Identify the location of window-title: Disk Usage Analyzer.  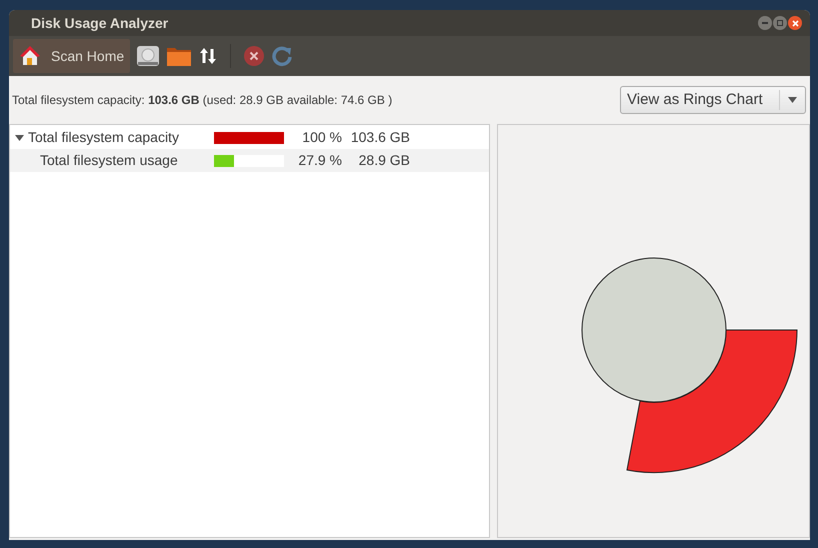
(99, 23).